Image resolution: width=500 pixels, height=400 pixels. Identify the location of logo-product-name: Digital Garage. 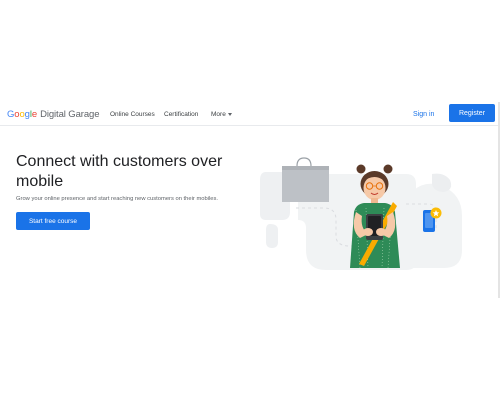
(70, 114).